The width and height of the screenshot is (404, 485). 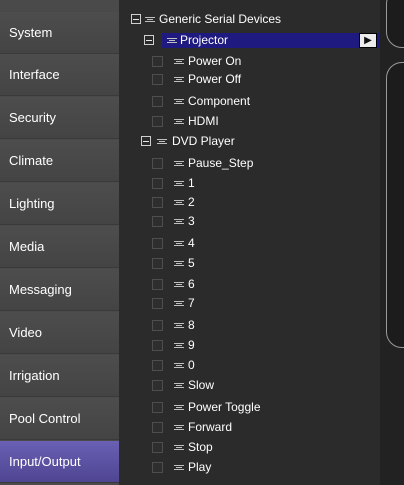 I want to click on tree-node-command: 3, so click(x=249, y=221).